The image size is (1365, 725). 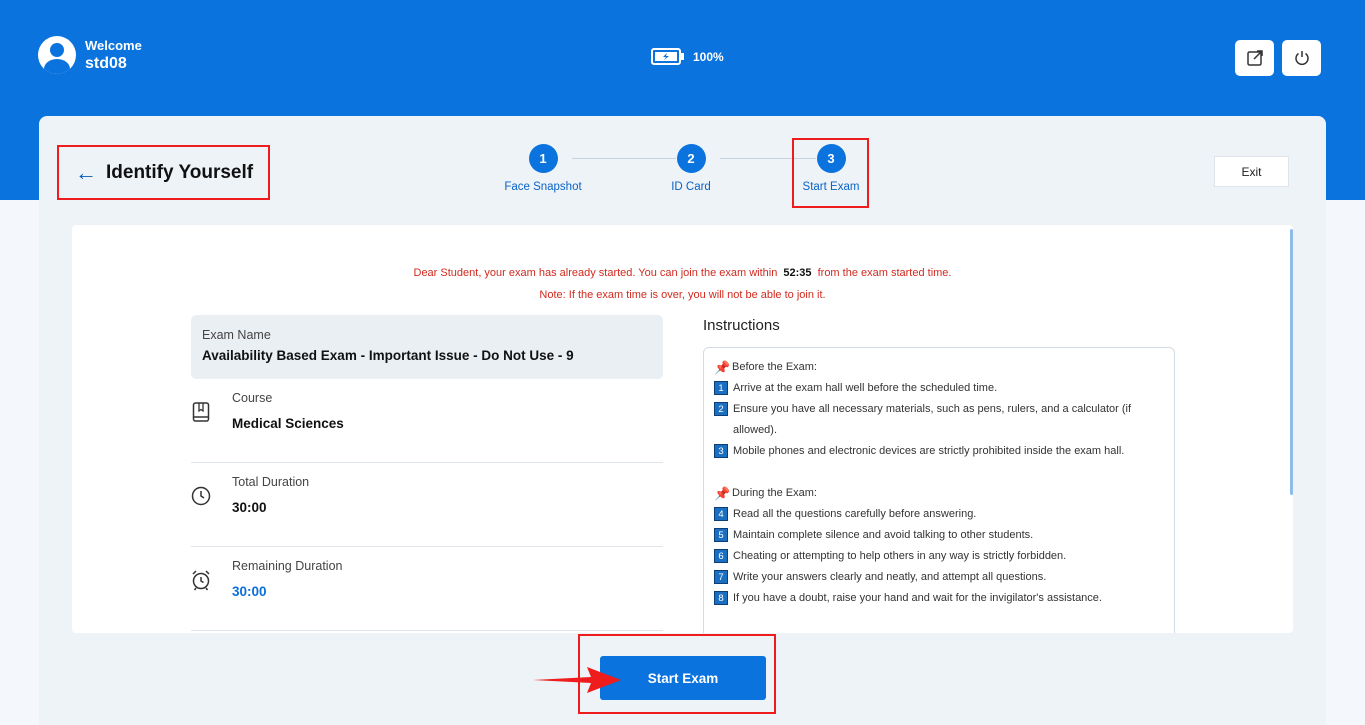 I want to click on battery-percent: 100%, so click(x=708, y=56).